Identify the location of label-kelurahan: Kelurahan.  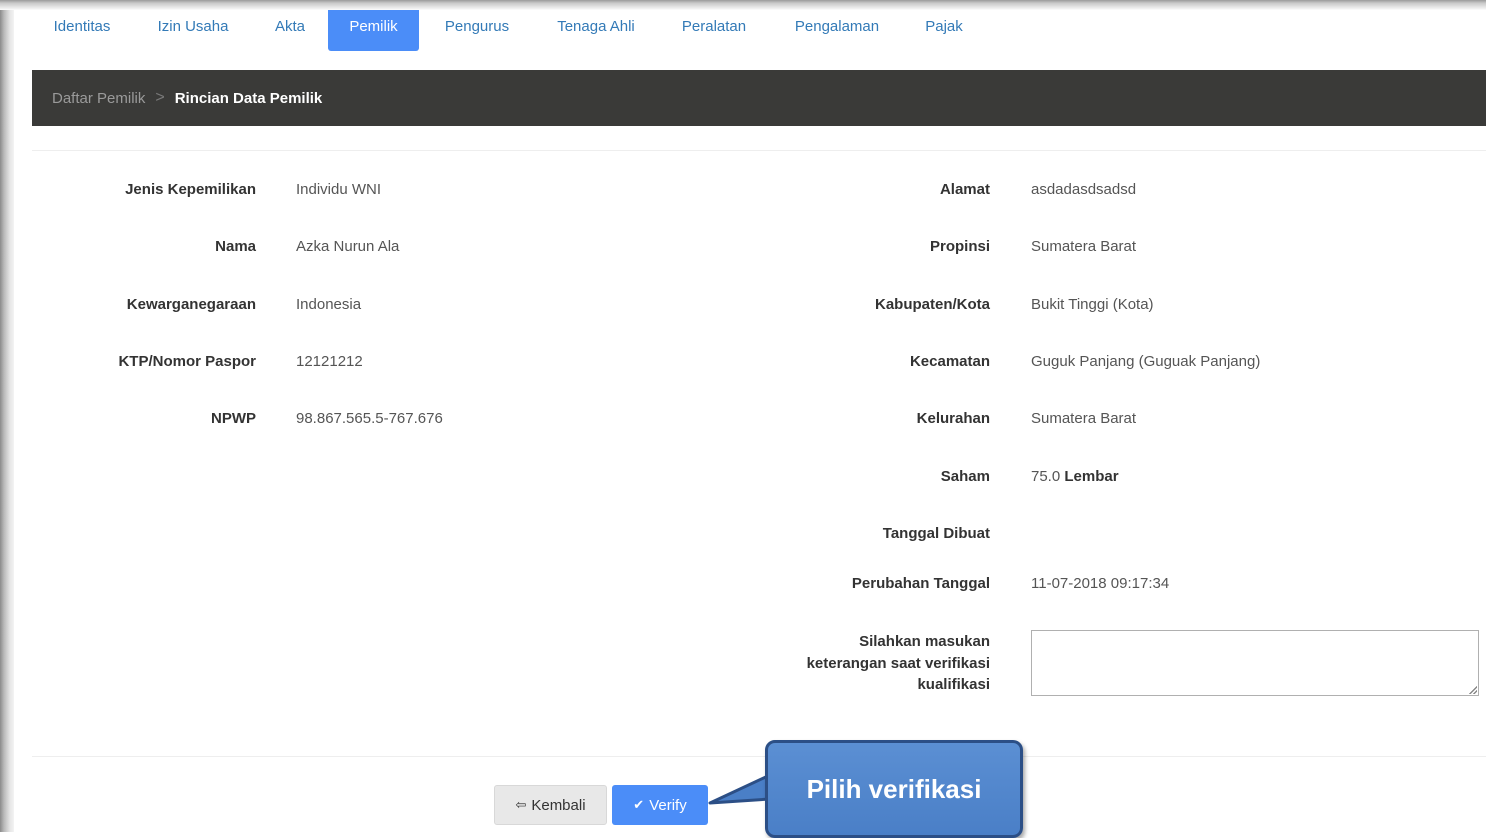
(953, 418).